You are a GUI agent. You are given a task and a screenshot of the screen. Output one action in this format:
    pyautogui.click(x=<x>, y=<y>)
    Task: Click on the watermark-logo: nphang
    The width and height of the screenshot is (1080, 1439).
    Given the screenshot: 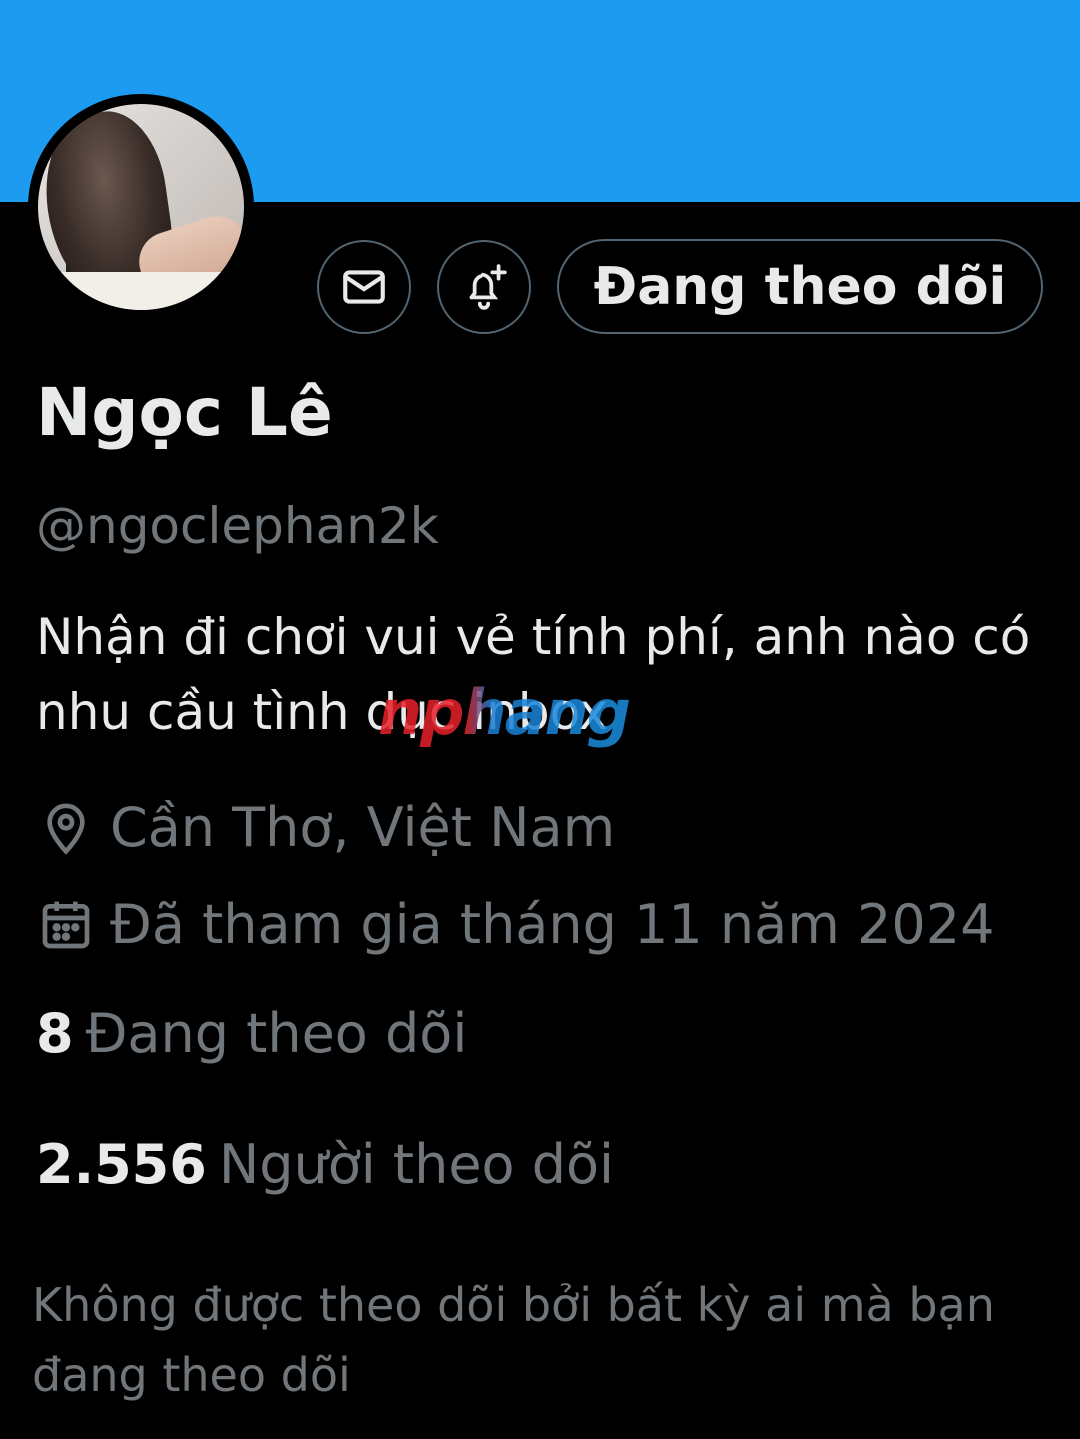 What is the action you would take?
    pyautogui.click(x=504, y=712)
    